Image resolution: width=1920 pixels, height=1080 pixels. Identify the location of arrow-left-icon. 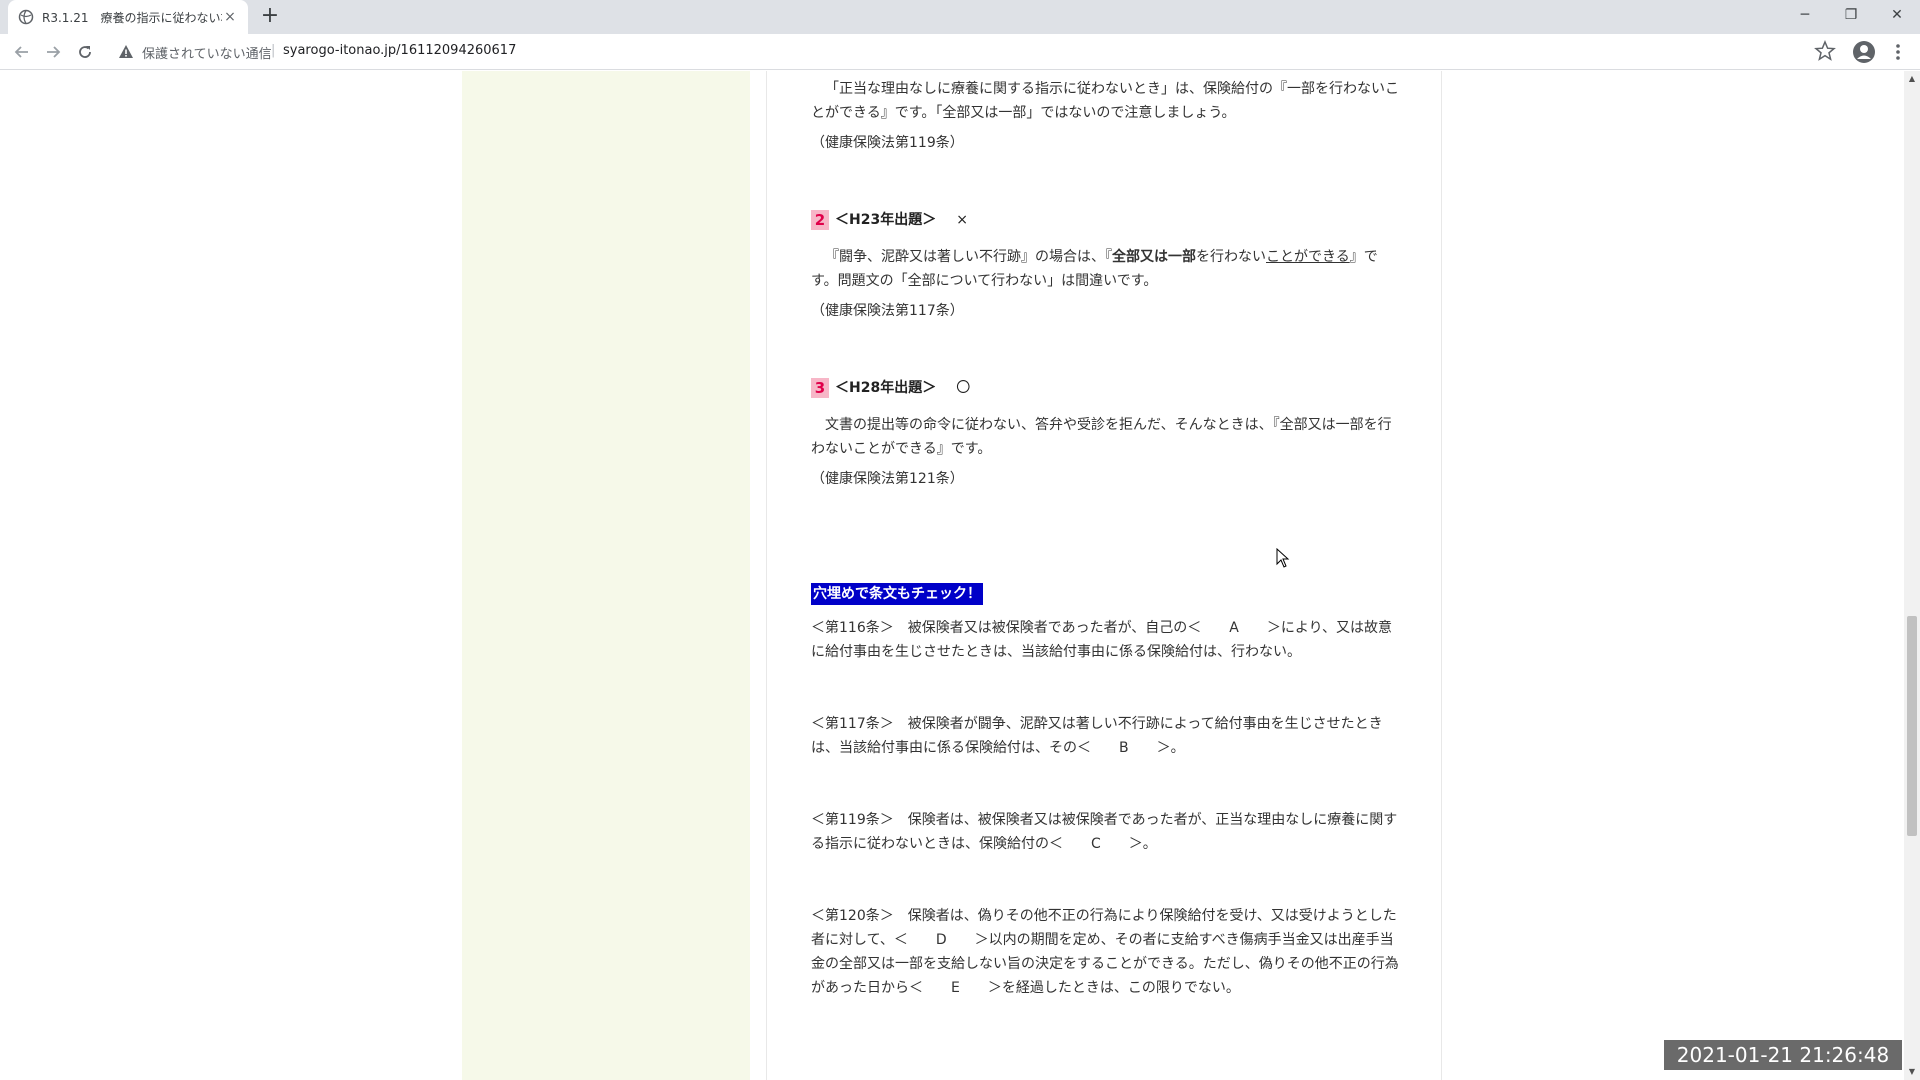
(21, 52).